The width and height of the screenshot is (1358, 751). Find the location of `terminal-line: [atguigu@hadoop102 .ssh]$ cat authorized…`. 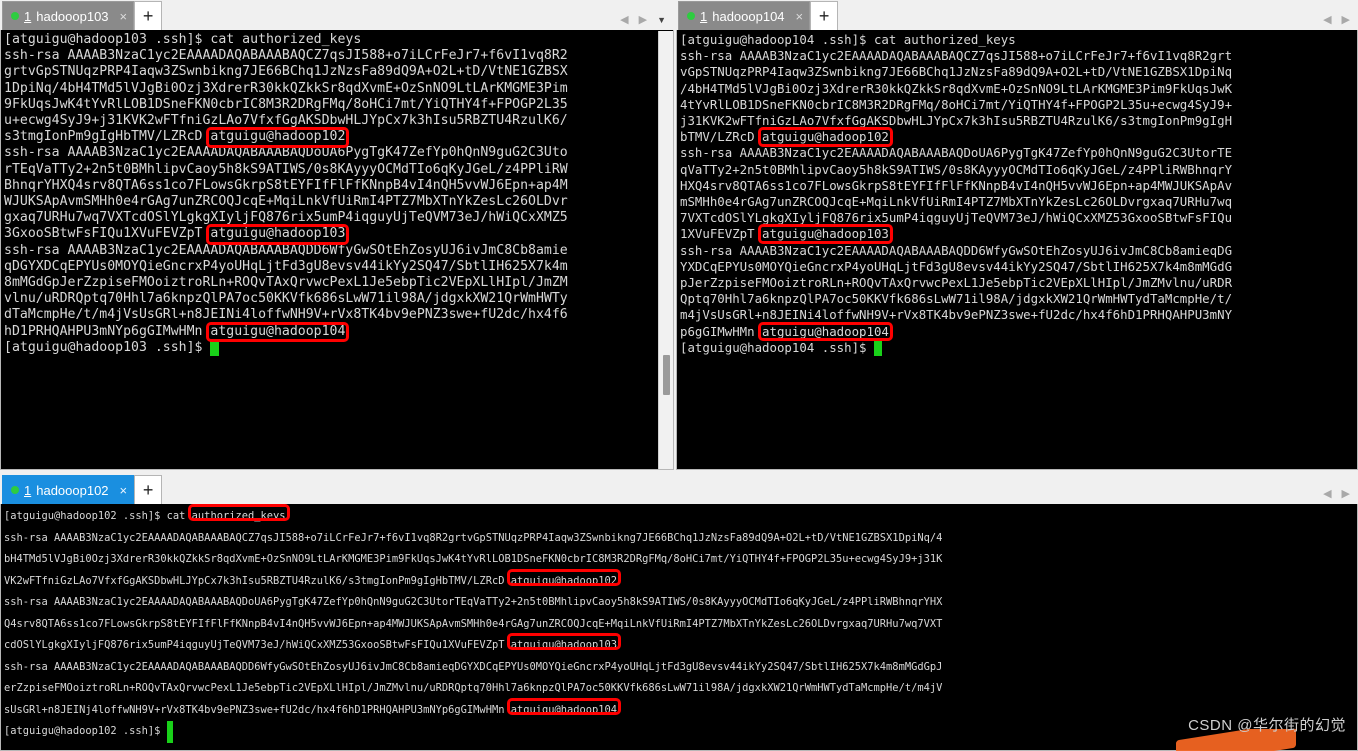

terminal-line: [atguigu@hadoop102 .ssh]$ cat authorized… is located at coordinates (145, 516).